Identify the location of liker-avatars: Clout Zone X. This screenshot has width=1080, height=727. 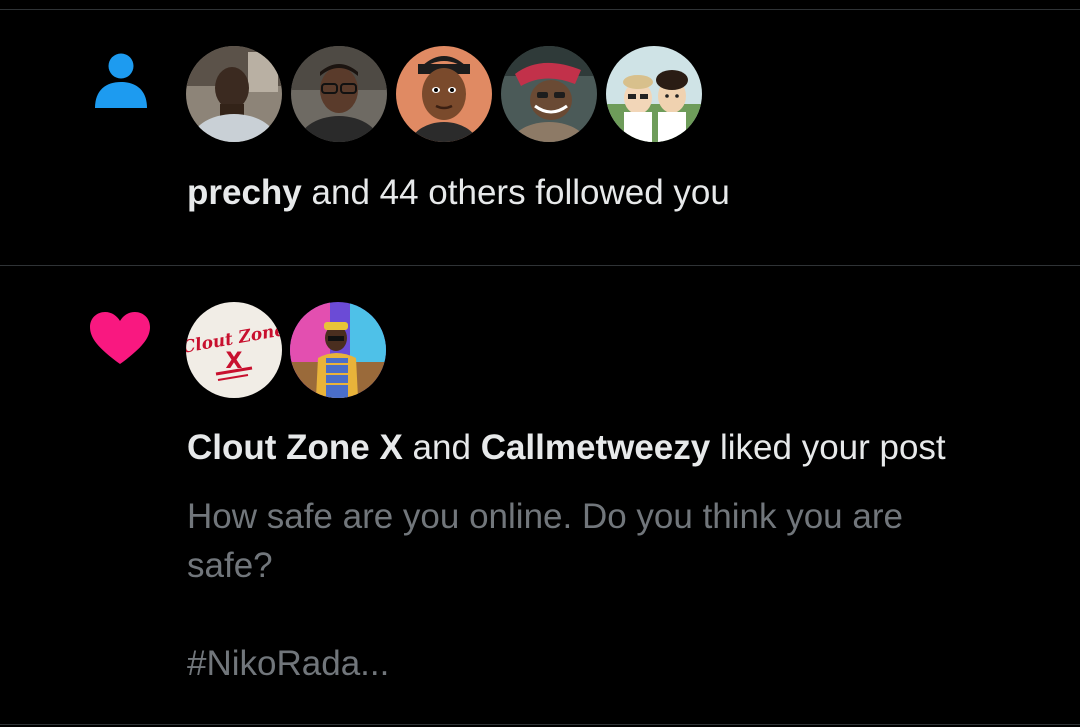
(286, 350).